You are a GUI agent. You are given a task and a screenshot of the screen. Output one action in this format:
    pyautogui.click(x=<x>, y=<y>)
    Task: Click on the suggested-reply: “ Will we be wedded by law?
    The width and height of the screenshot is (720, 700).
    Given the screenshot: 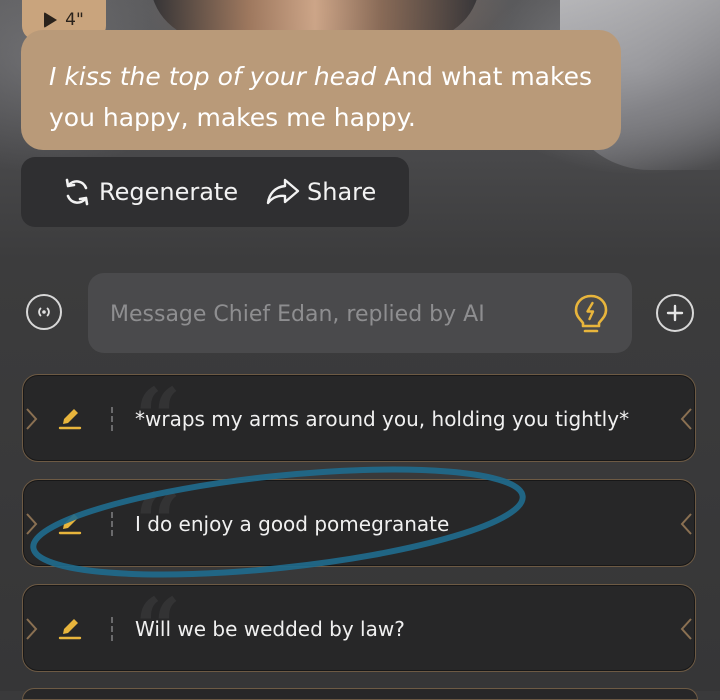 What is the action you would take?
    pyautogui.click(x=359, y=628)
    